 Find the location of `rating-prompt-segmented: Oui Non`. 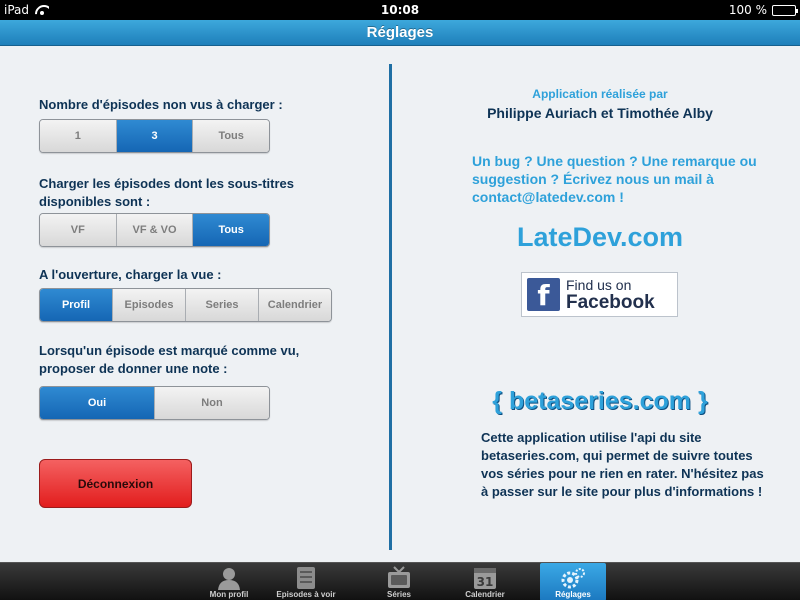

rating-prompt-segmented: Oui Non is located at coordinates (154, 403).